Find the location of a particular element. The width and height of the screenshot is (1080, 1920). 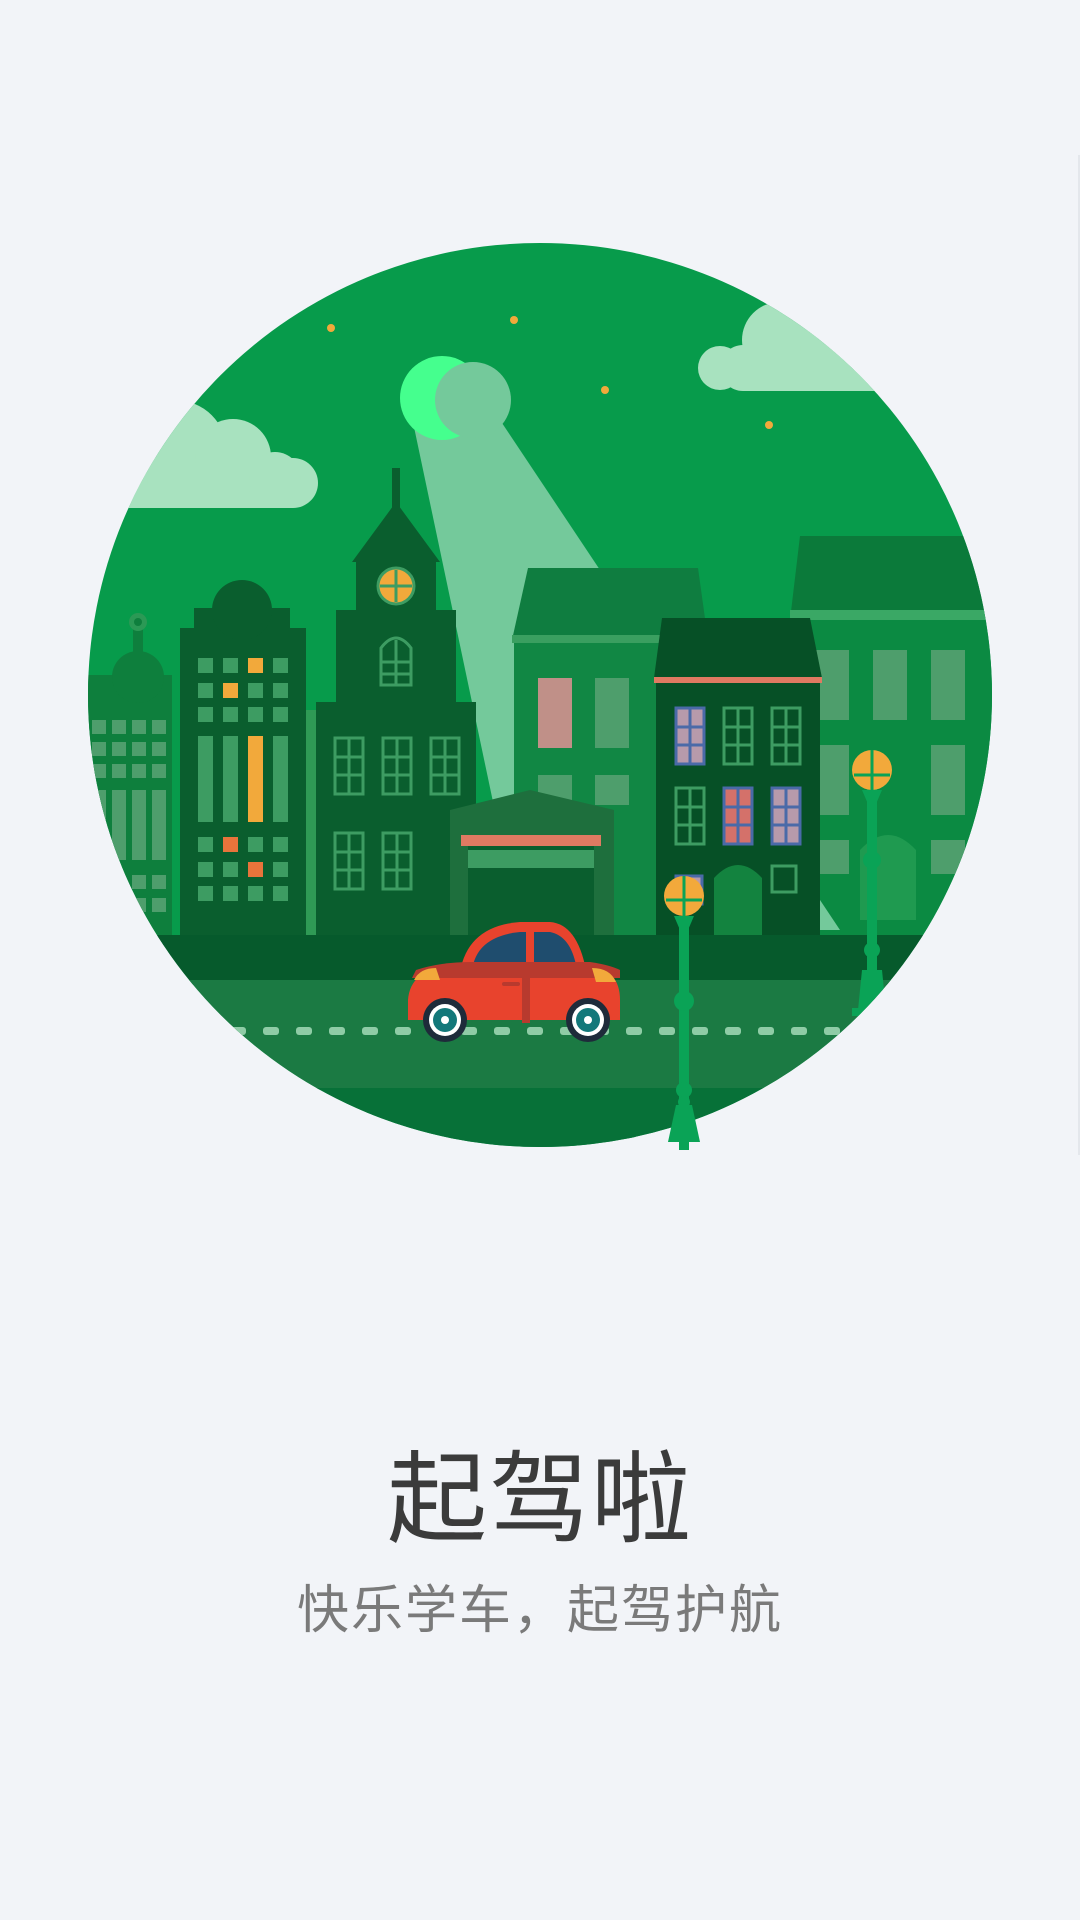

building-back-right is located at coordinates (891, 738).